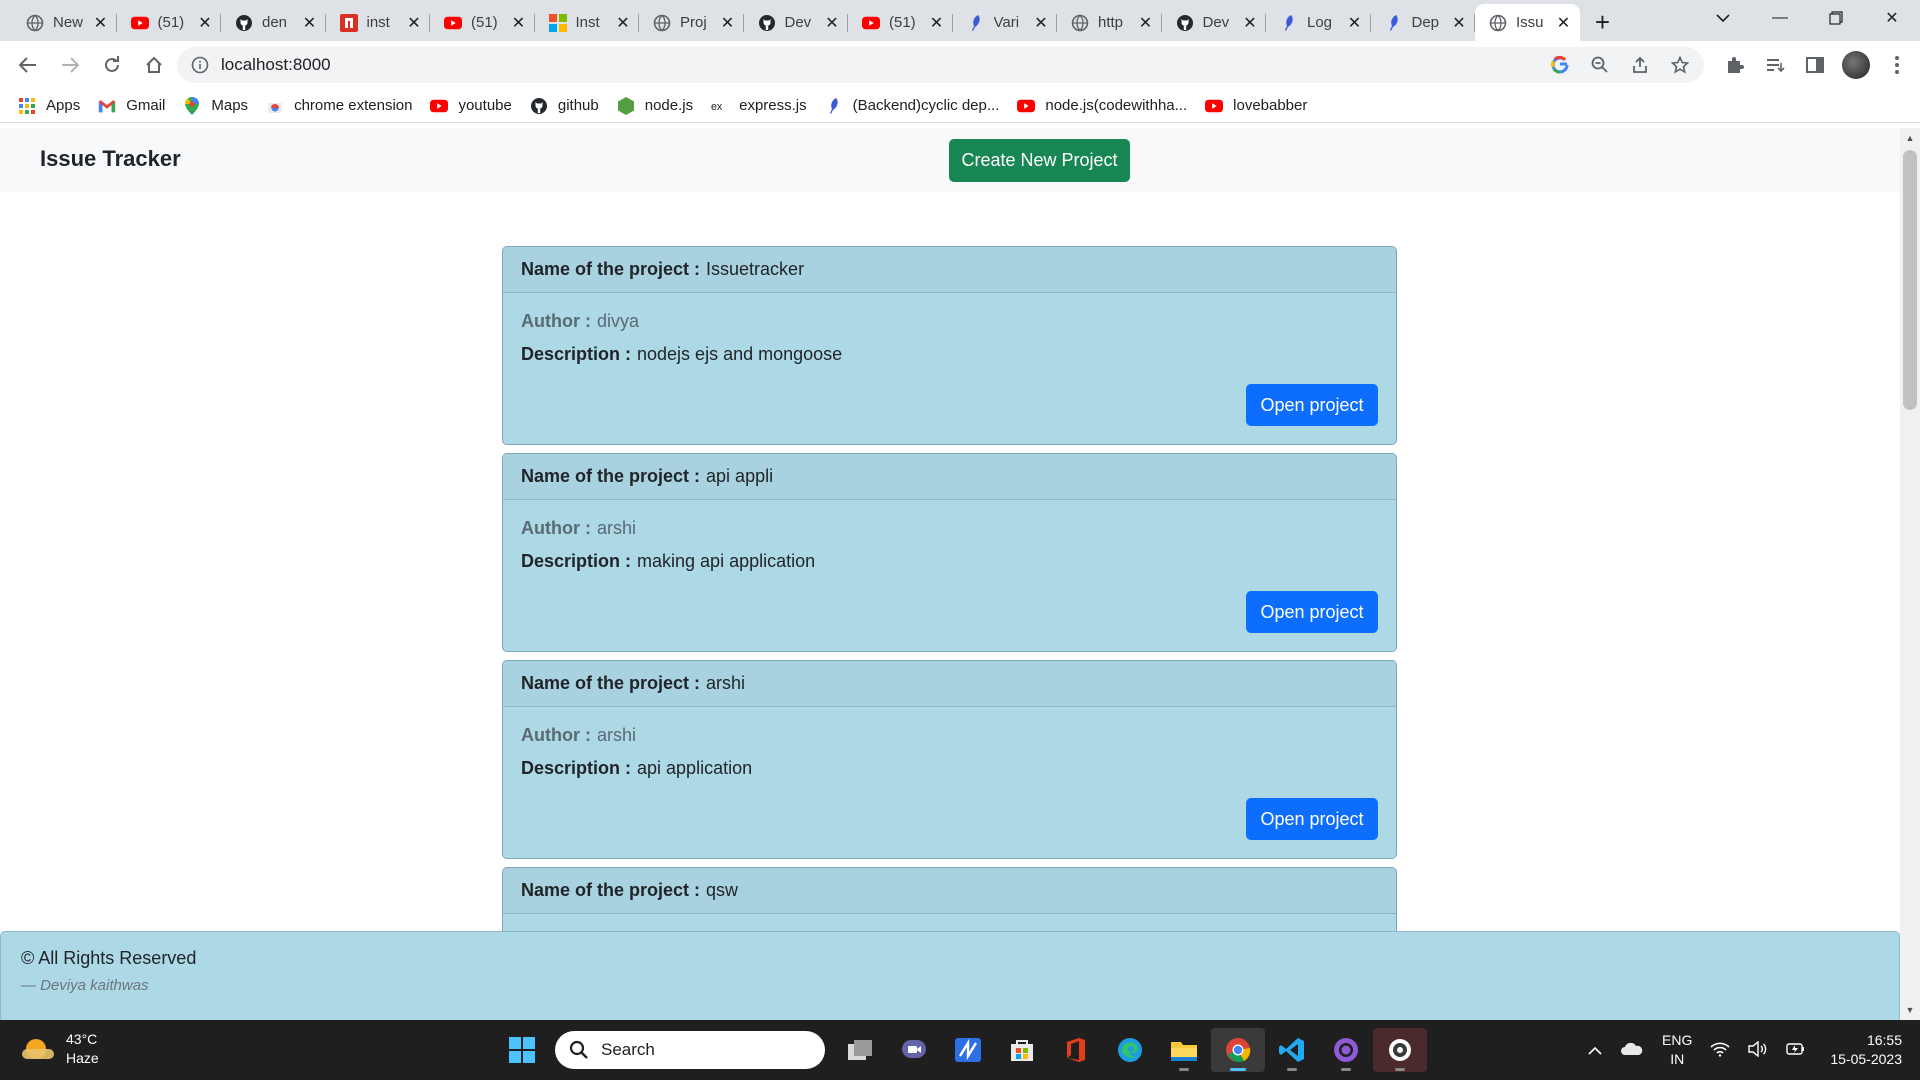 This screenshot has height=1080, width=1920. Describe the element at coordinates (1256, 106) in the screenshot. I see `bookmark-item: lovebabber` at that location.